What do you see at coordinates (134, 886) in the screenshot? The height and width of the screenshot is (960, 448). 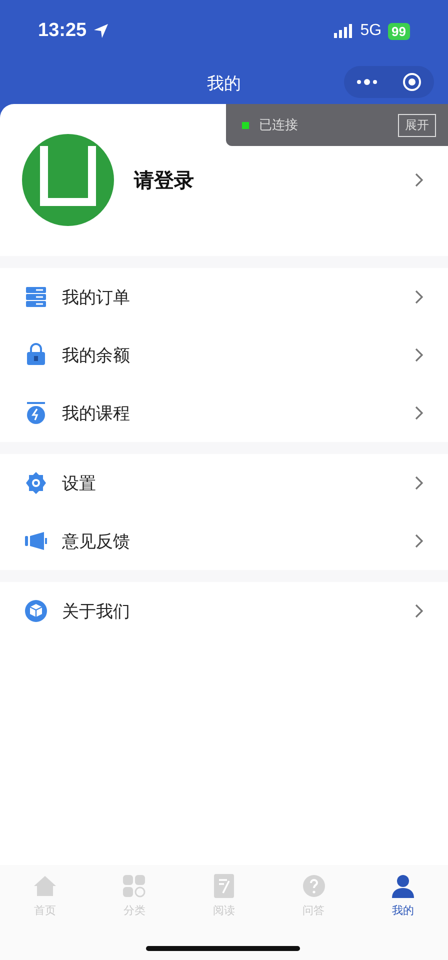 I see `grid-icon` at bounding box center [134, 886].